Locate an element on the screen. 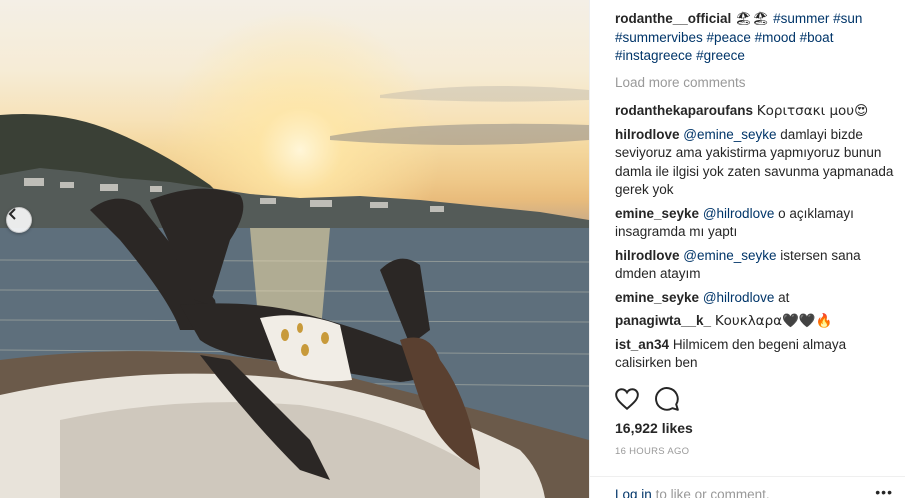 This screenshot has height=498, width=905. likes-count: 16,922 likes is located at coordinates (654, 428).